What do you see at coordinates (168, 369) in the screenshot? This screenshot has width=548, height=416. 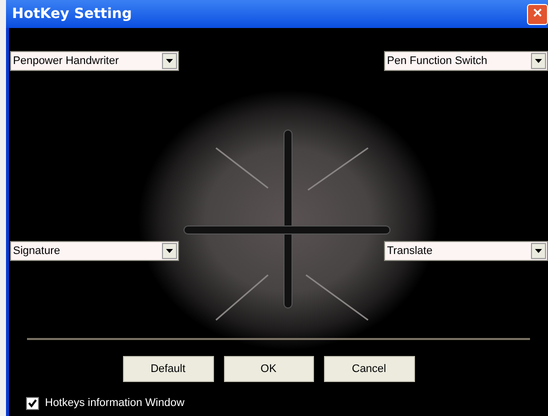 I see `dialog-button: Default` at bounding box center [168, 369].